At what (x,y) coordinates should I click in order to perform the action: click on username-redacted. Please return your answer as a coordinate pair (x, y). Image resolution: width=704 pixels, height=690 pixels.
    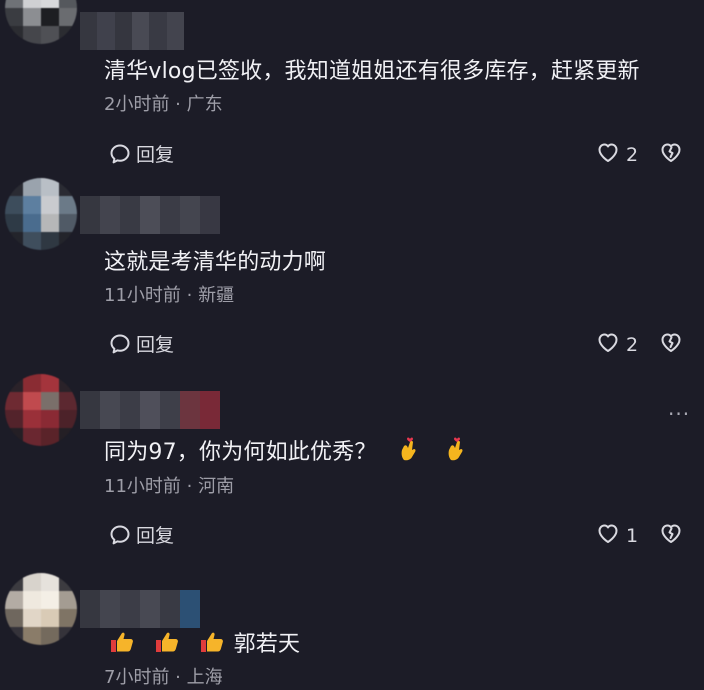
    Looking at the image, I should click on (140, 609).